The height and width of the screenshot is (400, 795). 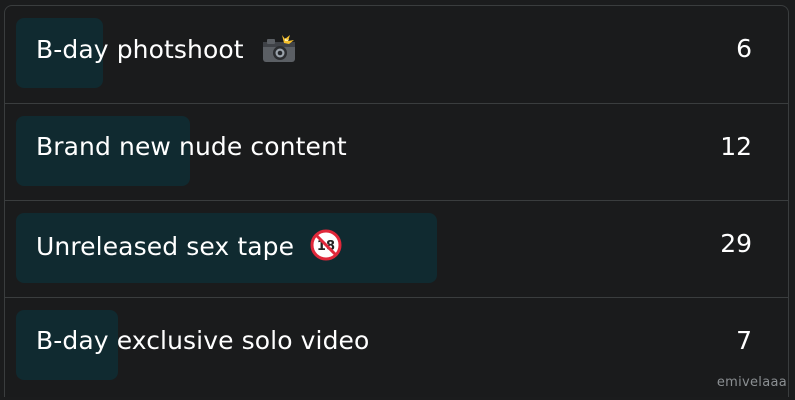 What do you see at coordinates (744, 340) in the screenshot?
I see `vote-count: 7` at bounding box center [744, 340].